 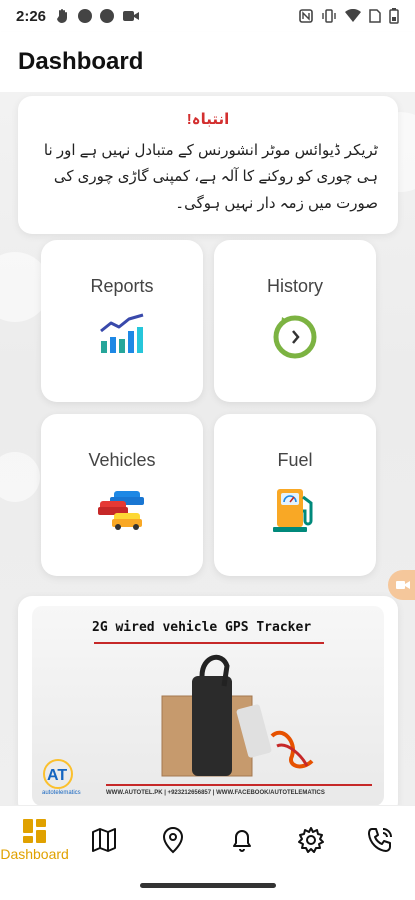 I want to click on location-pin-icon, so click(x=172, y=839).